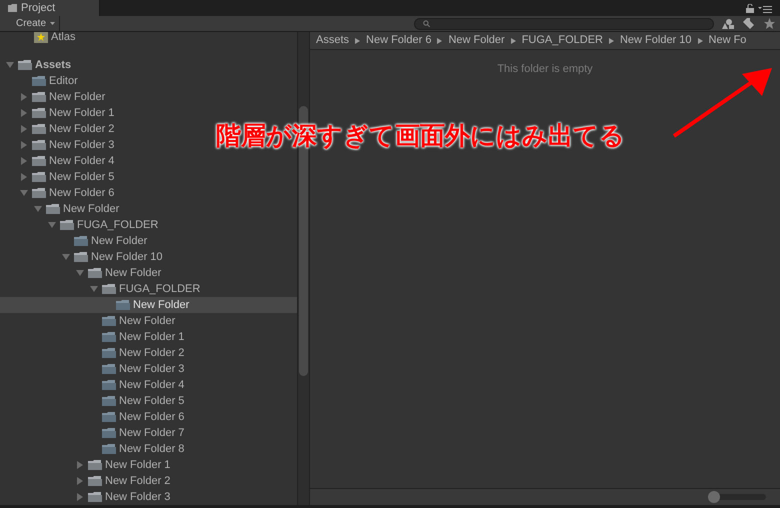 This screenshot has width=780, height=508. What do you see at coordinates (10, 65) in the screenshot?
I see `expanded-arrow-icon` at bounding box center [10, 65].